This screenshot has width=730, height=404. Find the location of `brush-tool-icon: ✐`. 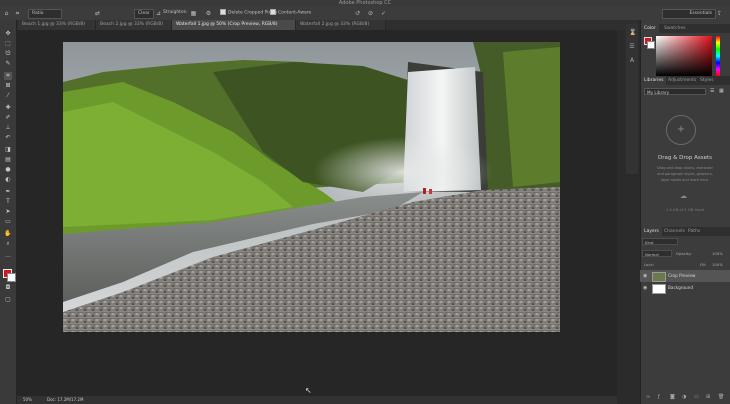

brush-tool-icon: ✐ is located at coordinates (8, 118).